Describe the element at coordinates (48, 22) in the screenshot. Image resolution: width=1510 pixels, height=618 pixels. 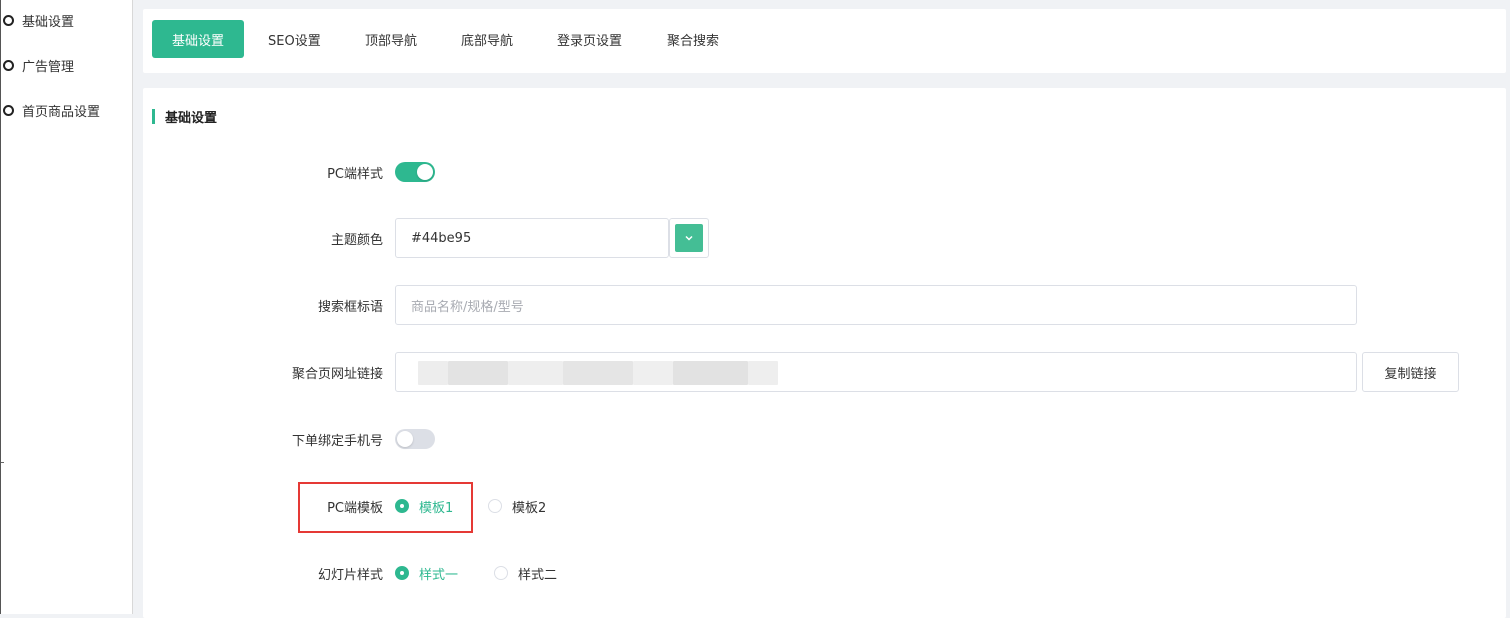
I see `sidebar-item-label: 基础设置` at that location.